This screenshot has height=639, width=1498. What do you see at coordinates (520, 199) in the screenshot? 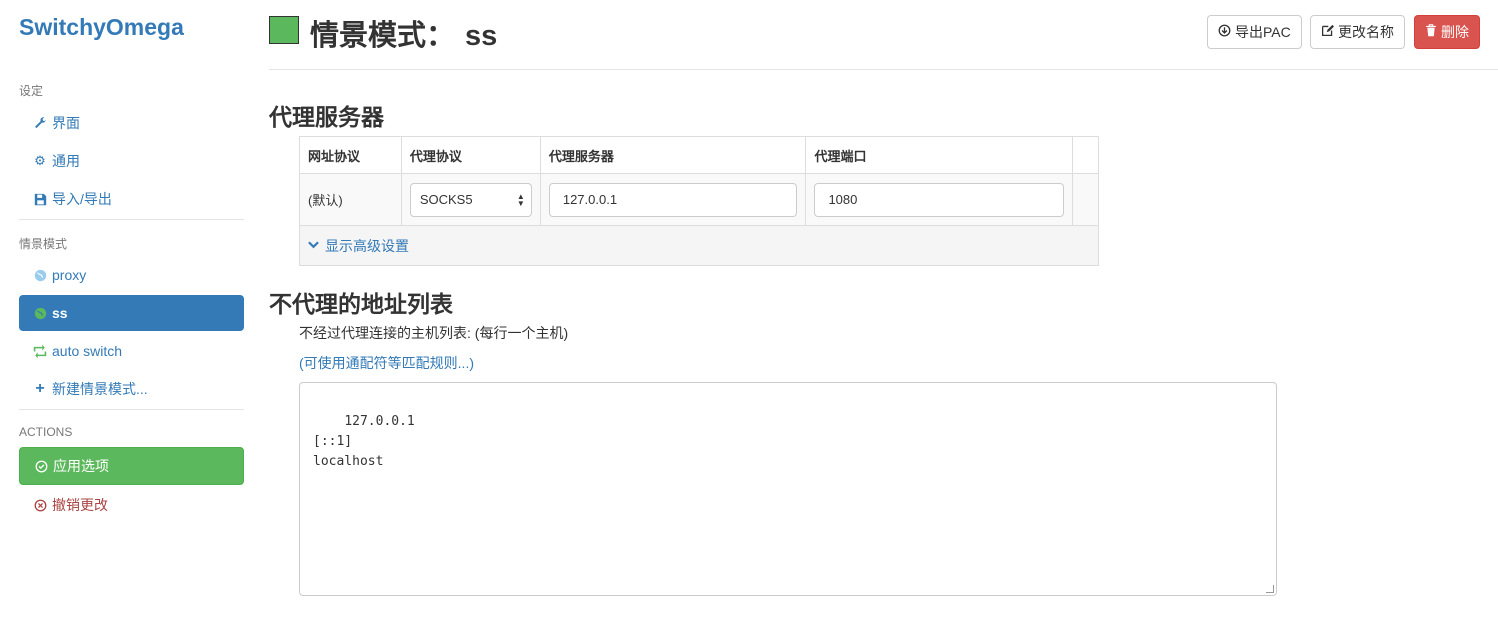
I see `select-arrows-icon: ▲ ▼` at bounding box center [520, 199].